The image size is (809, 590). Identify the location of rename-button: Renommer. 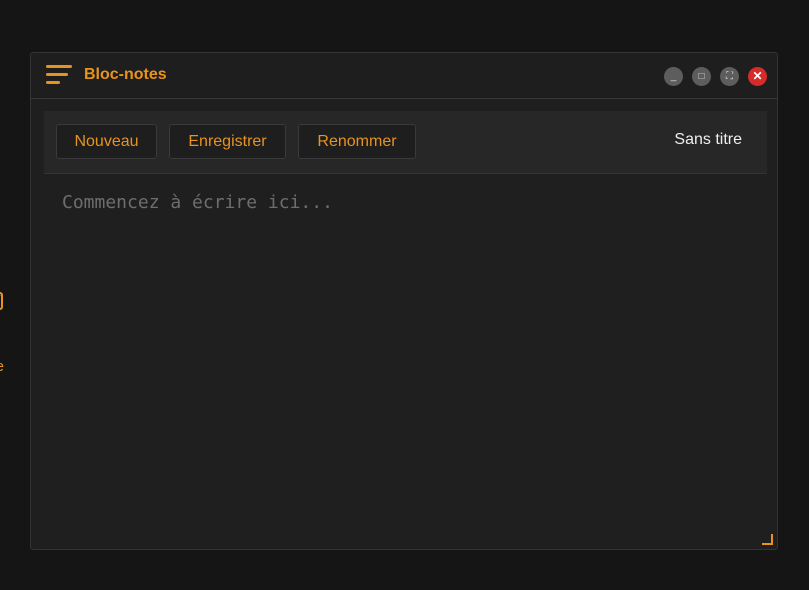
(357, 141).